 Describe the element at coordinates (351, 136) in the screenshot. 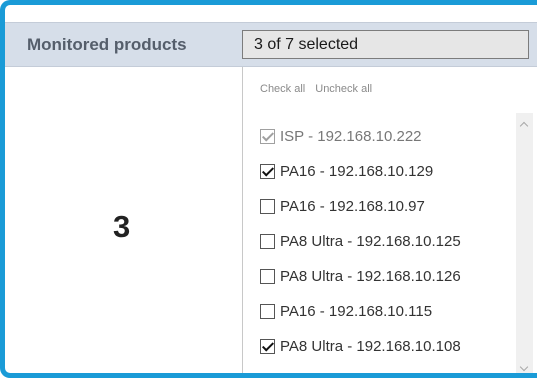

I see `product-option-label: ISP - 192.168.10.222` at that location.